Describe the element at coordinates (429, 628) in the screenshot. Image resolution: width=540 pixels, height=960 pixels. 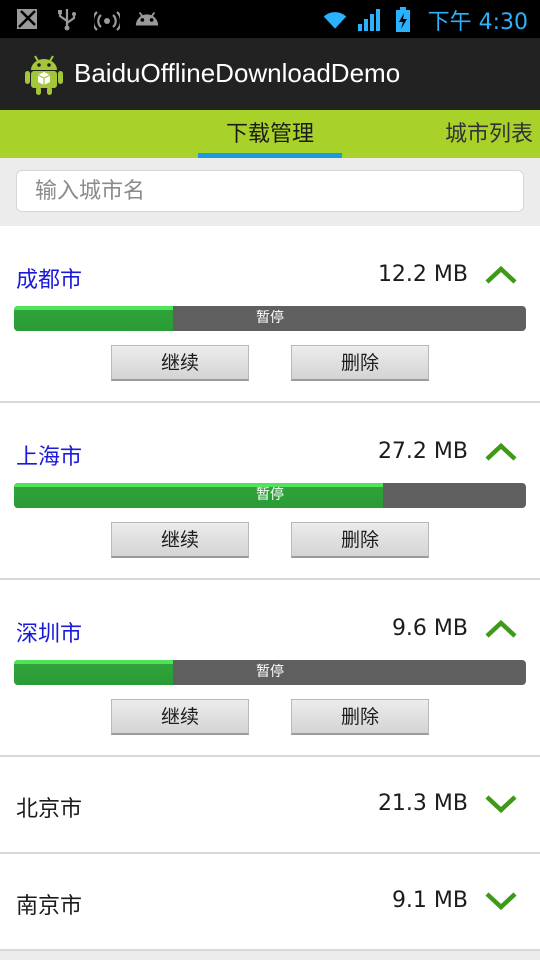
I see `file-size: 9.6 MB` at that location.